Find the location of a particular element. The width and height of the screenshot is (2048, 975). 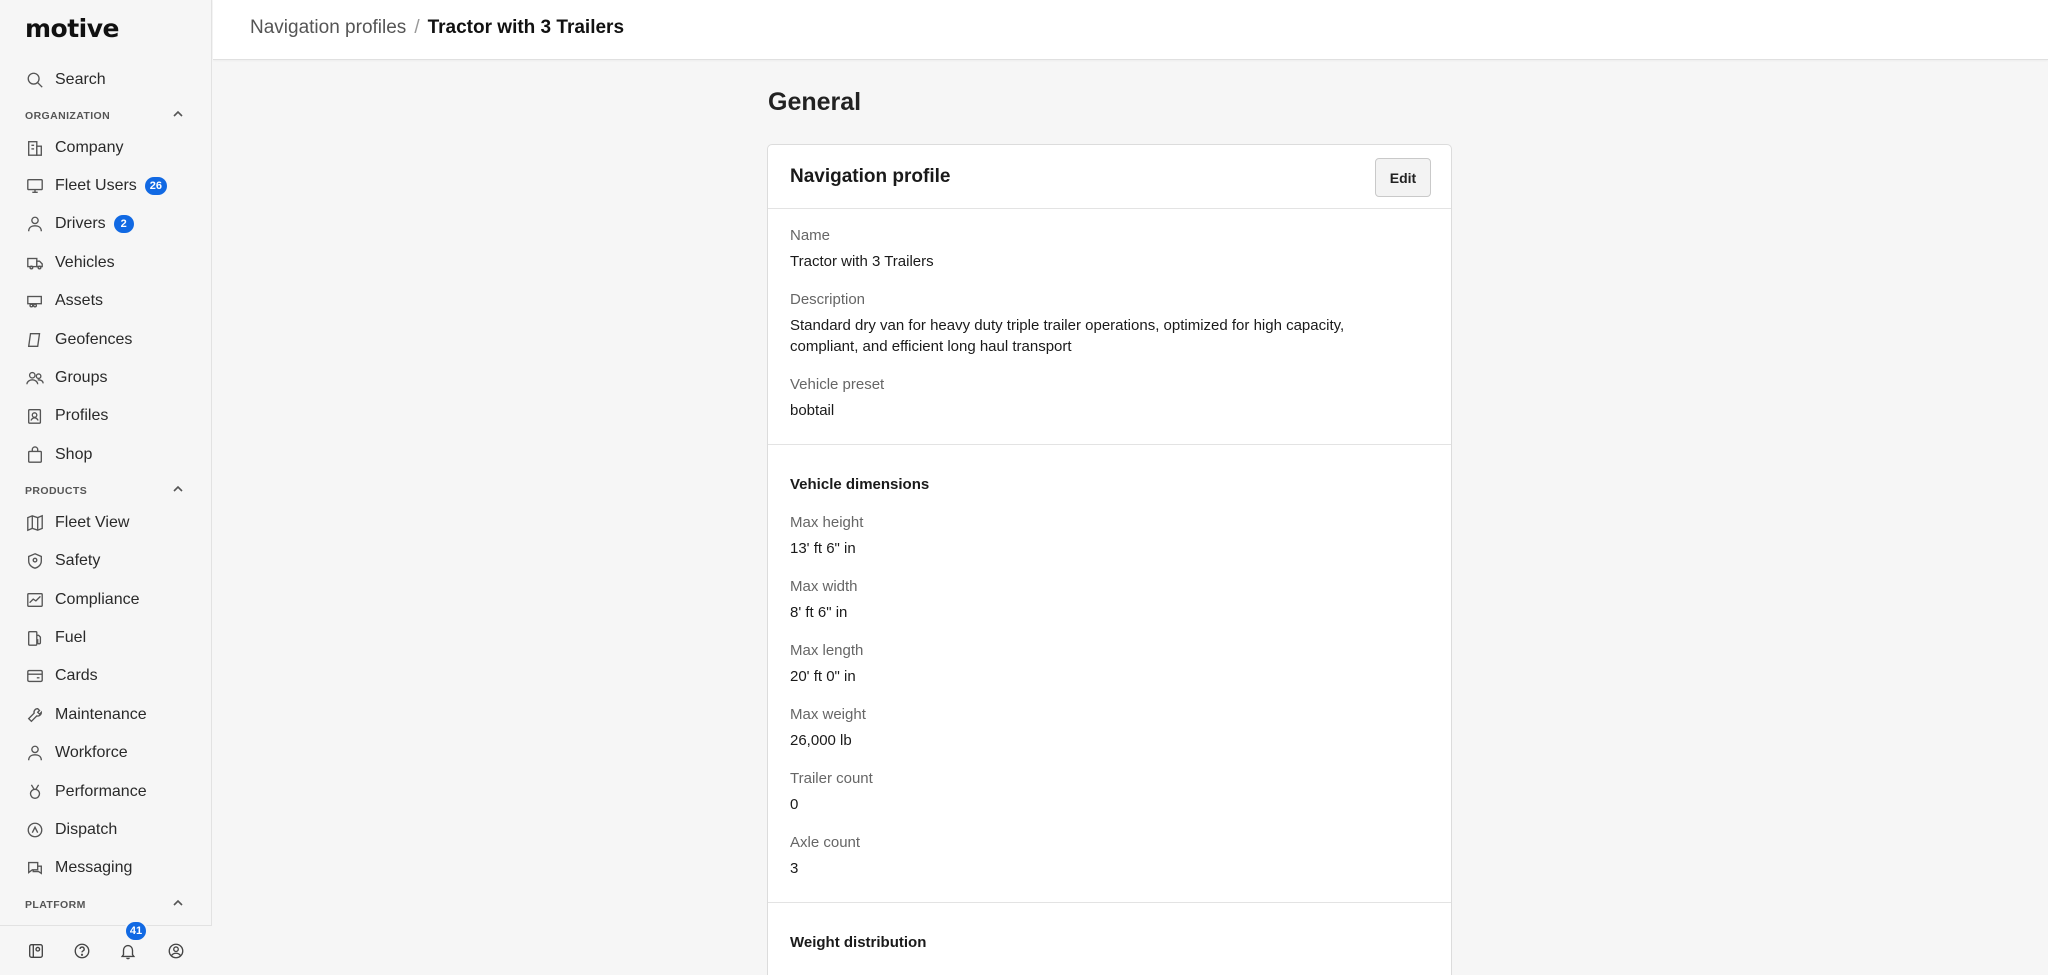

sidebar-item-maintenance: Maintenance is located at coordinates (86, 715).